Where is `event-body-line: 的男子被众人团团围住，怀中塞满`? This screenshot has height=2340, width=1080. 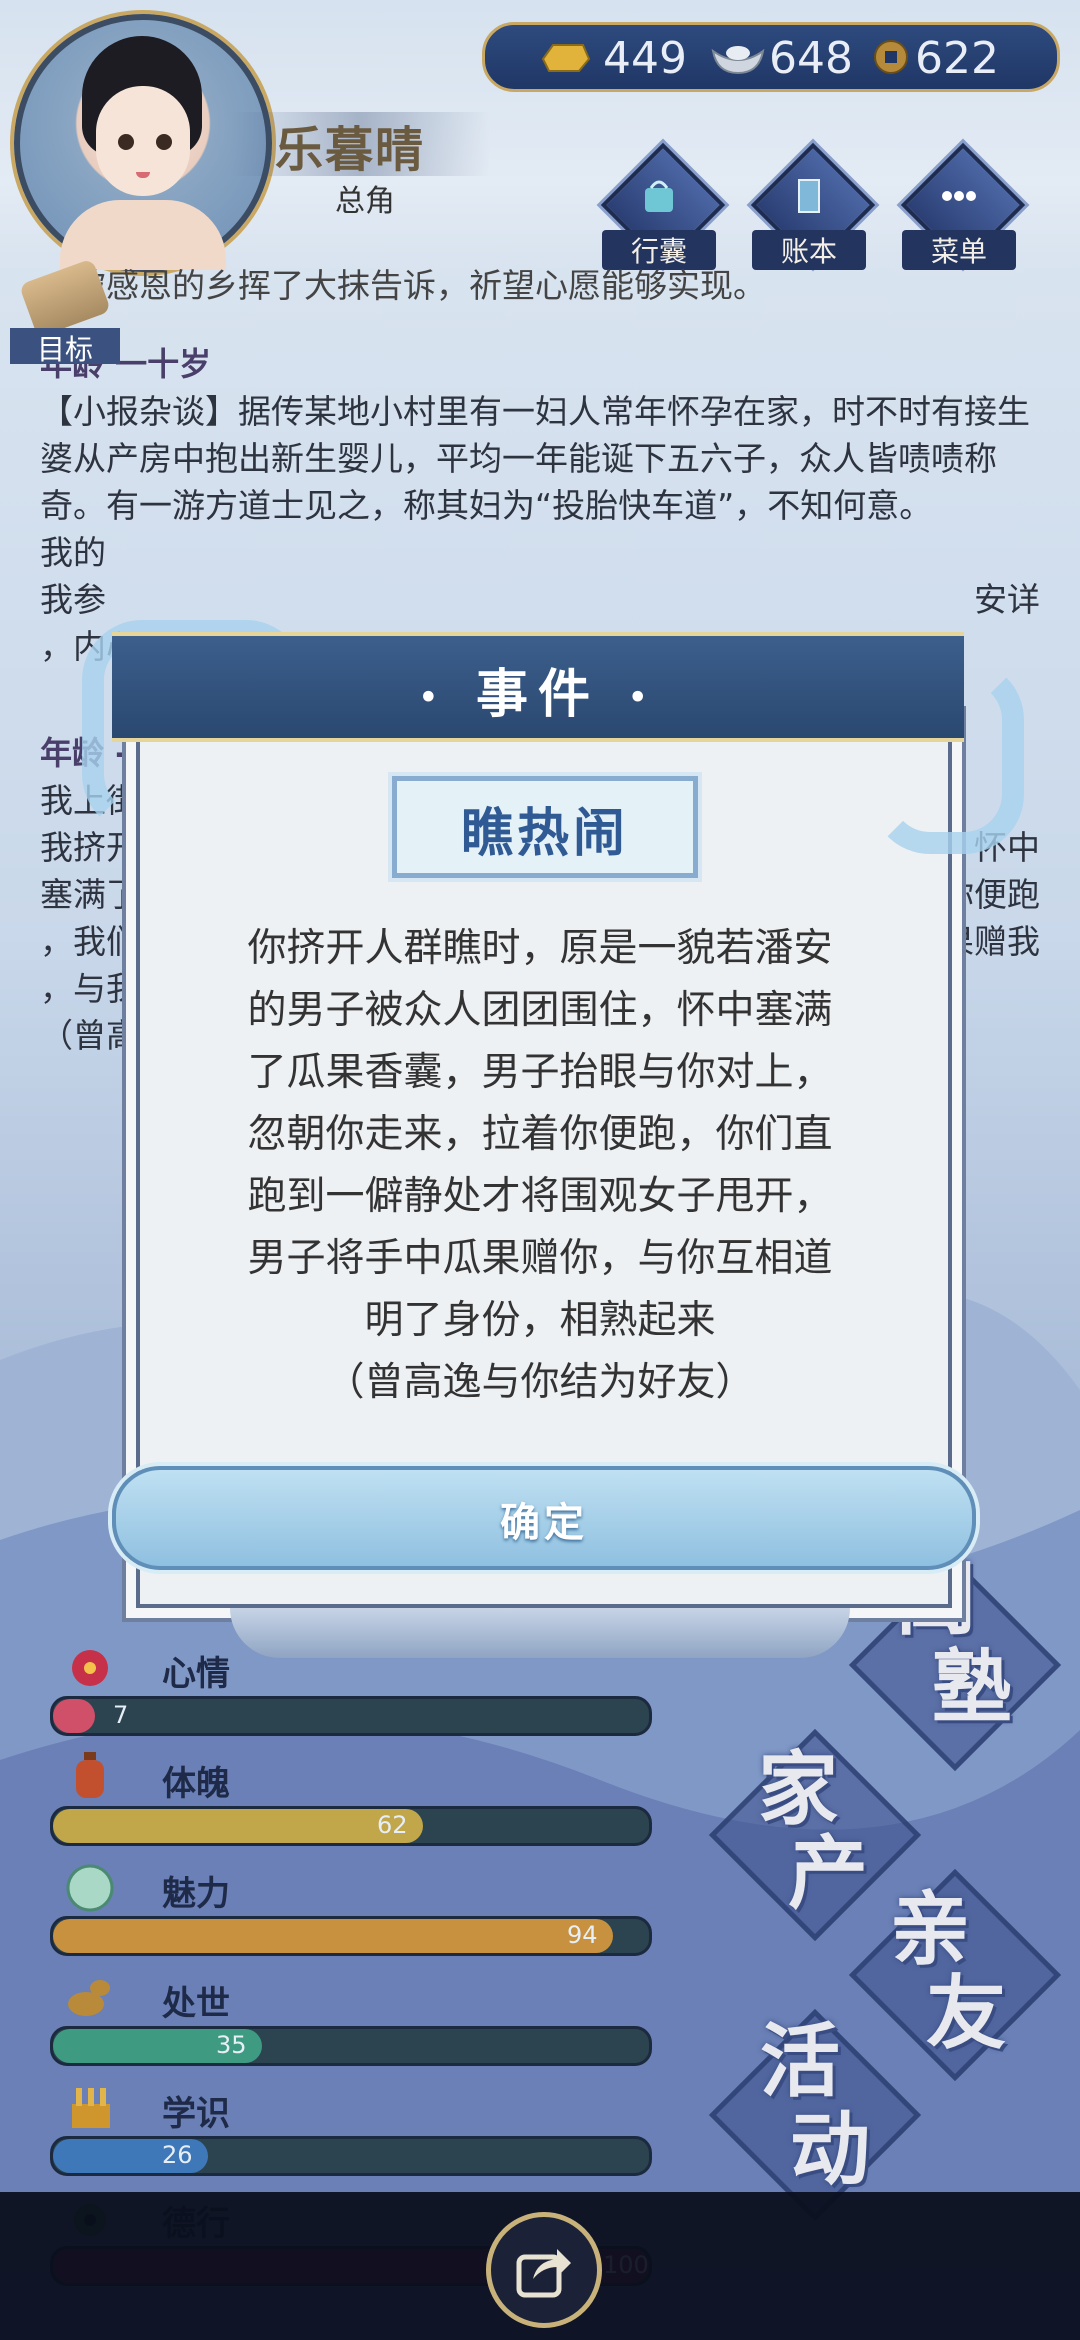 event-body-line: 的男子被众人团团围住，怀中塞满 is located at coordinates (540, 1010).